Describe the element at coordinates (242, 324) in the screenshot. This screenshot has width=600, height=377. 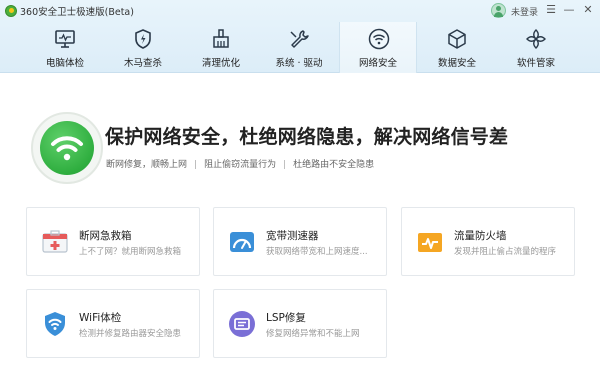
I see `lsp-repair-icon` at that location.